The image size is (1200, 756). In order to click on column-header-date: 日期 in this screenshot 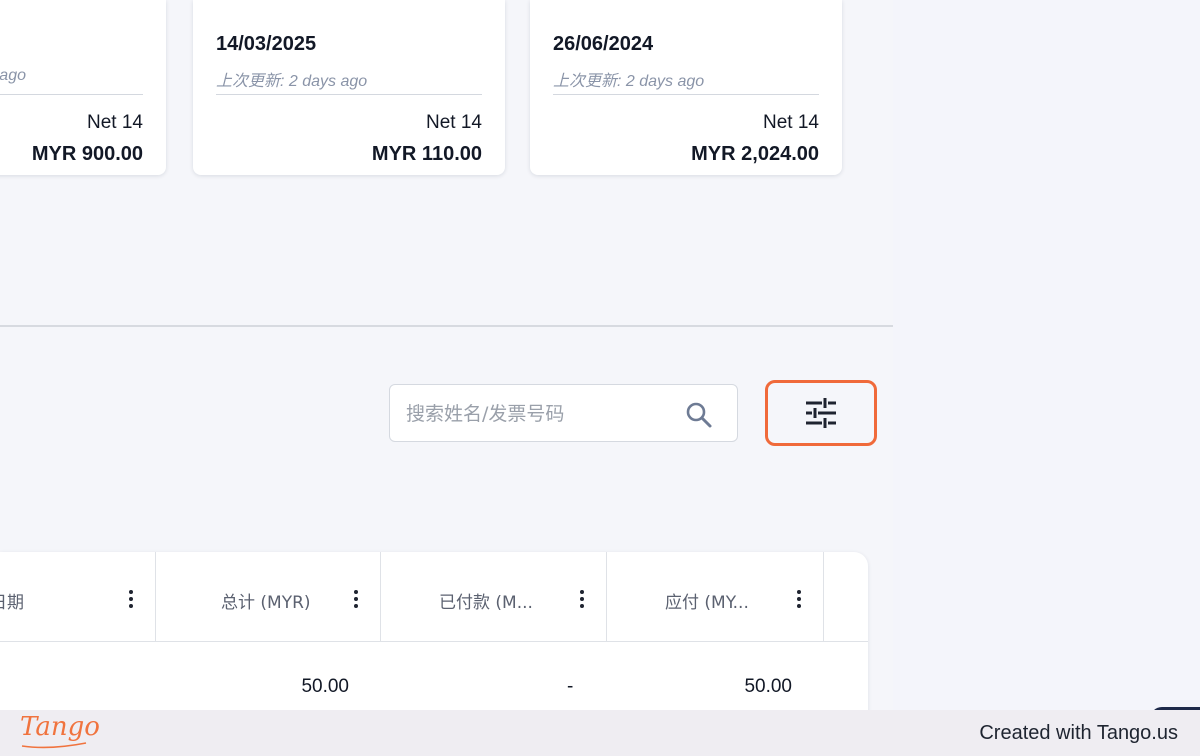, I will do `click(78, 597)`.